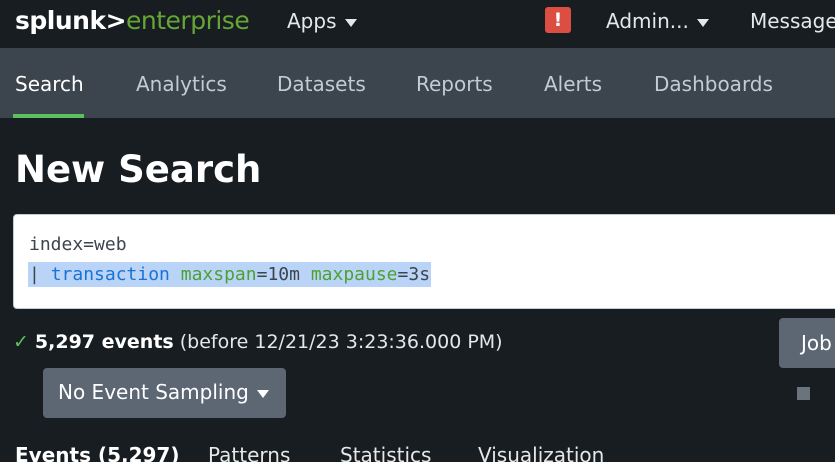 The height and width of the screenshot is (462, 835). Describe the element at coordinates (78, 244) in the screenshot. I see `search-query-line-1: index=web` at that location.